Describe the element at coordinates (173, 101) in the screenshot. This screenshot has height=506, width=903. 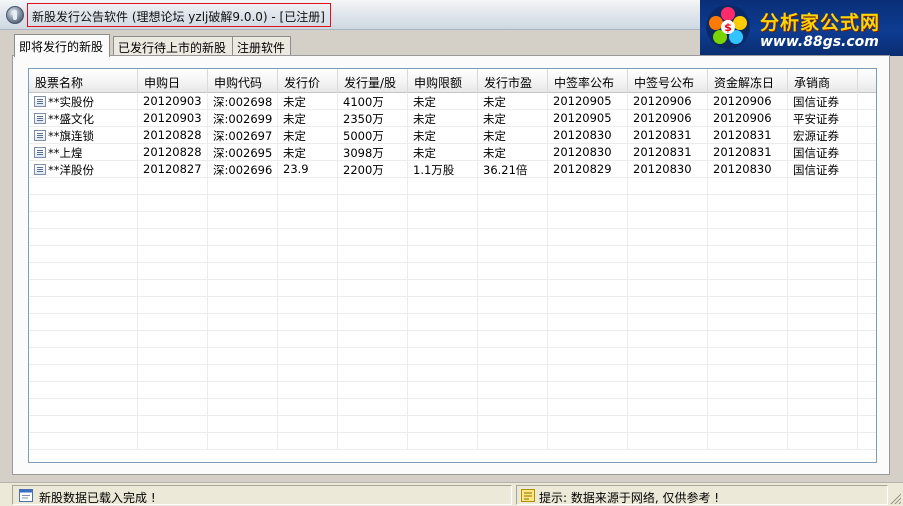
I see `table-cell: 20120903` at that location.